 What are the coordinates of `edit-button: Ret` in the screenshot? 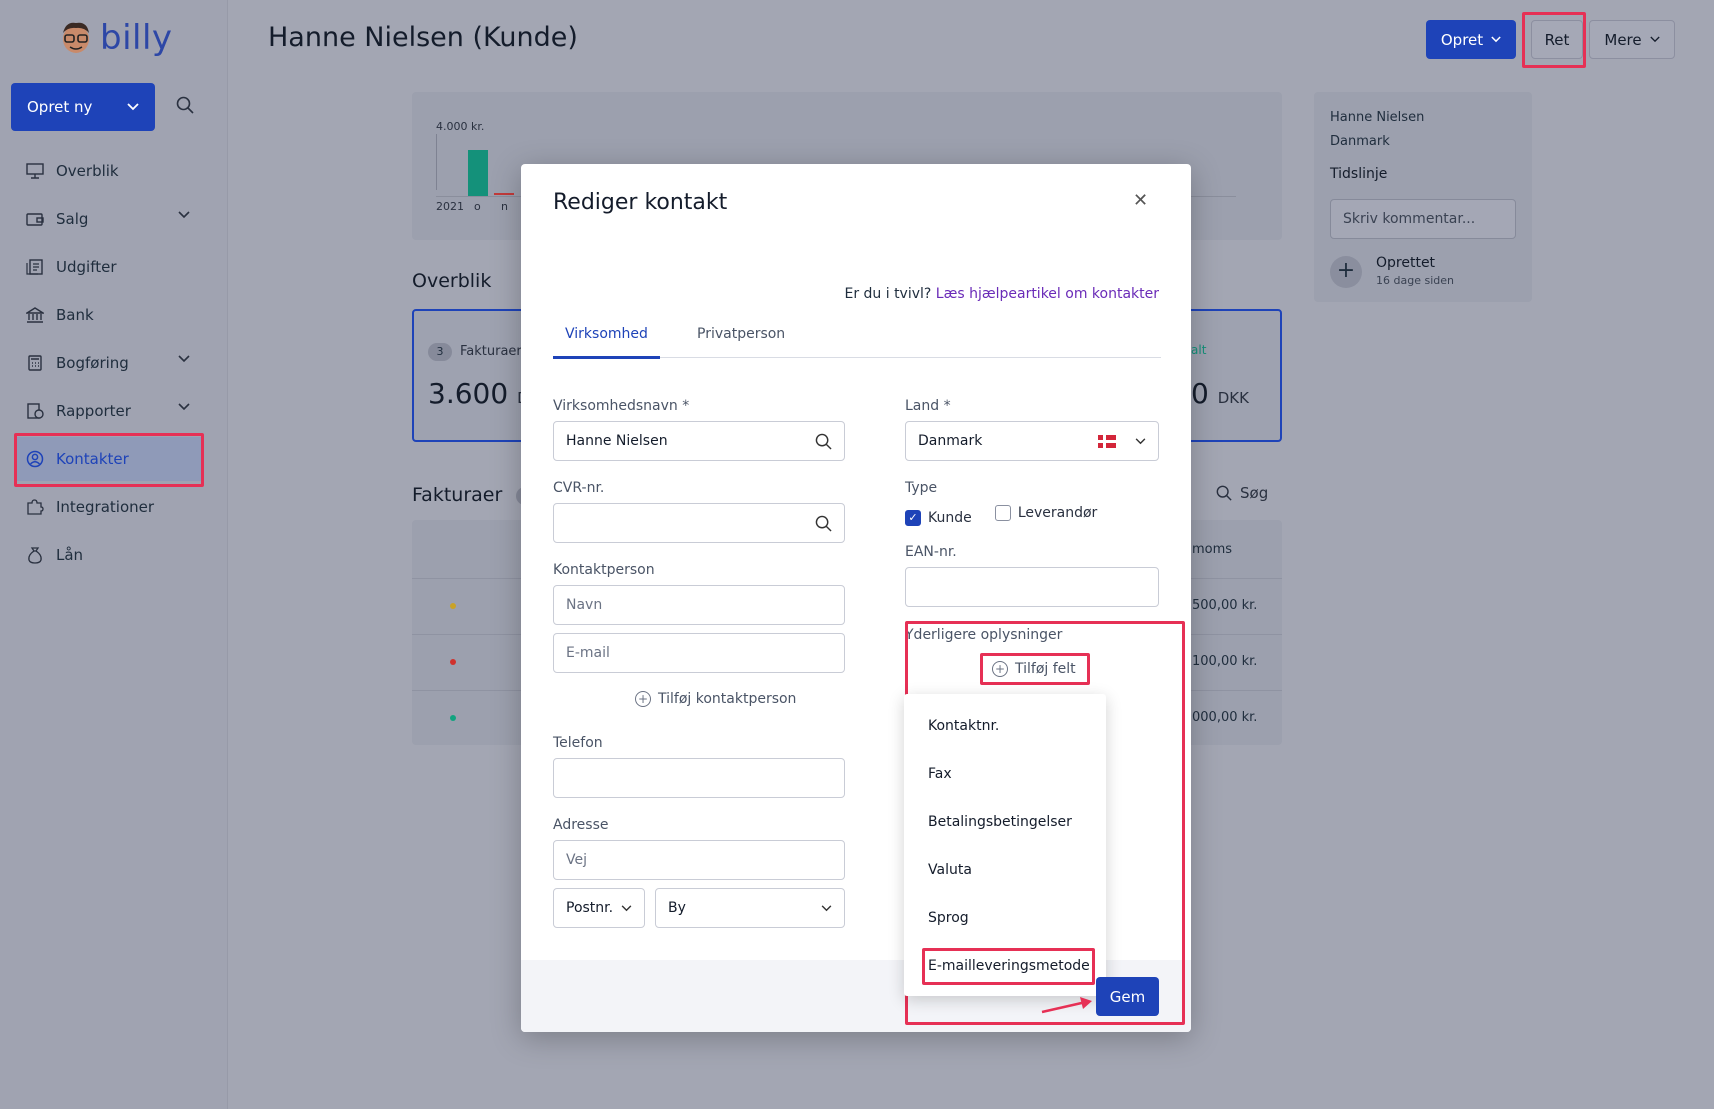 It's located at (1557, 39).